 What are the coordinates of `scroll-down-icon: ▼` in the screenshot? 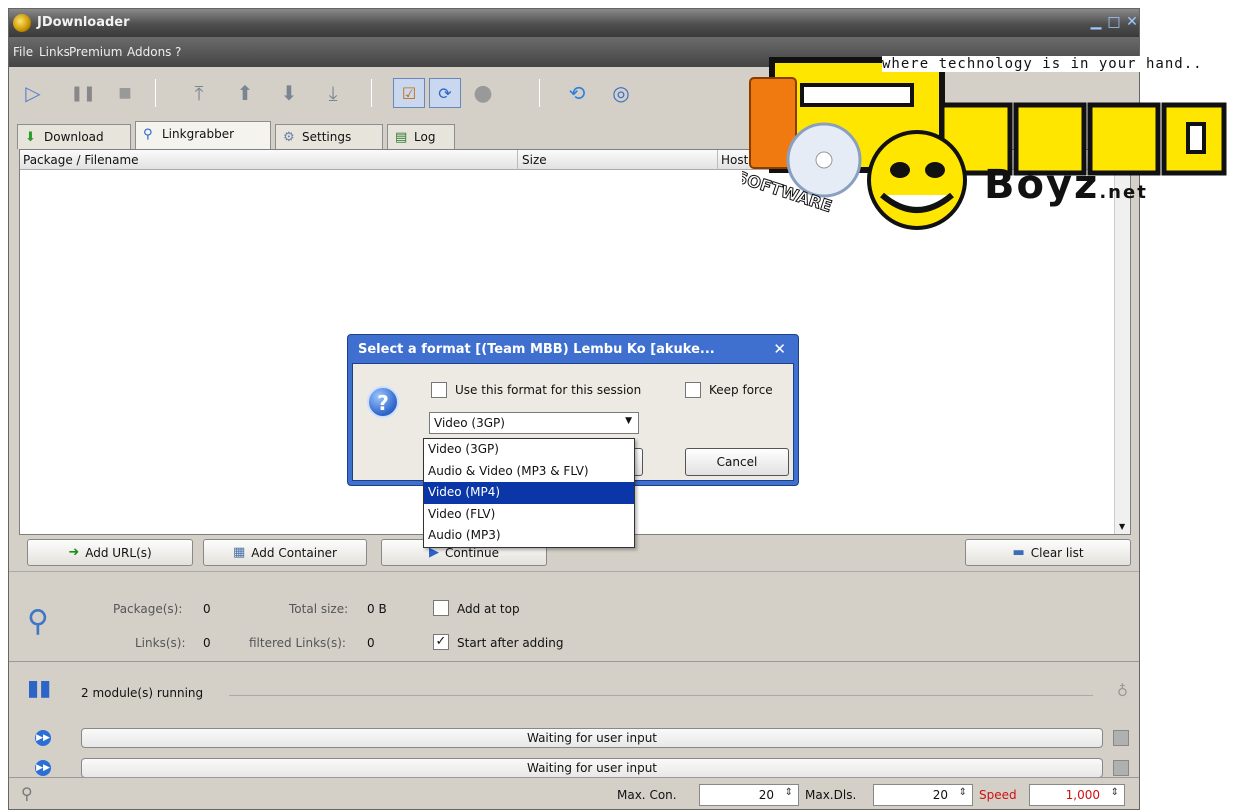 It's located at (1122, 526).